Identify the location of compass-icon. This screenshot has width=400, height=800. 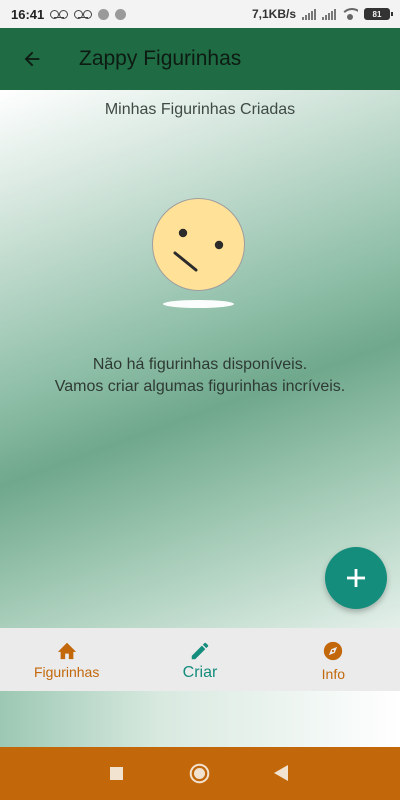
(333, 651).